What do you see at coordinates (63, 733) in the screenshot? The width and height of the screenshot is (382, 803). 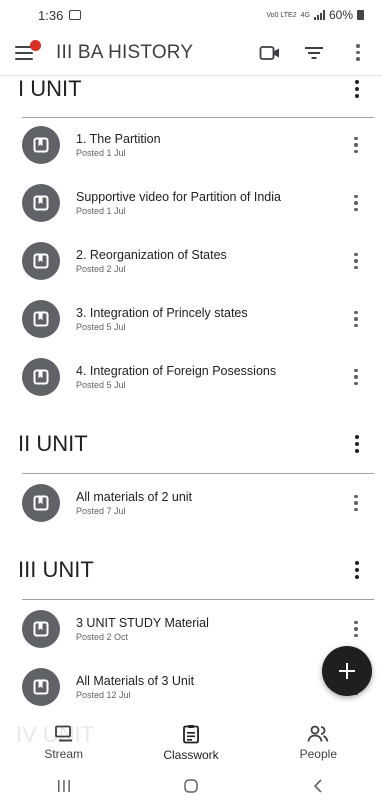 I see `stream-icon` at bounding box center [63, 733].